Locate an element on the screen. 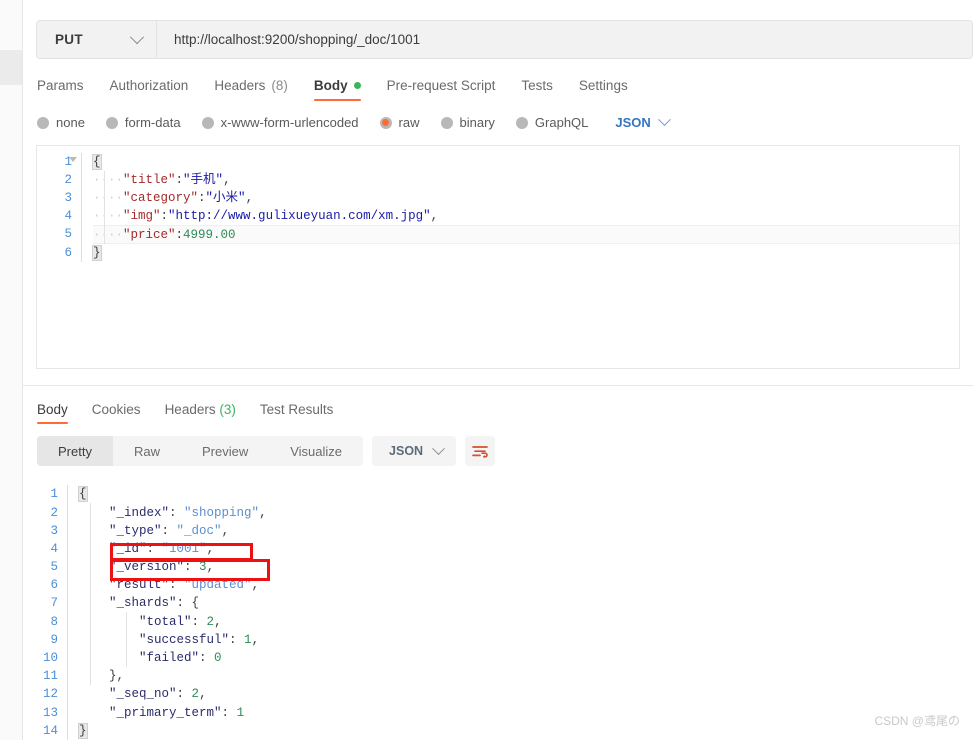 This screenshot has width=973, height=740. response-tab-count: (3) is located at coordinates (225, 410).